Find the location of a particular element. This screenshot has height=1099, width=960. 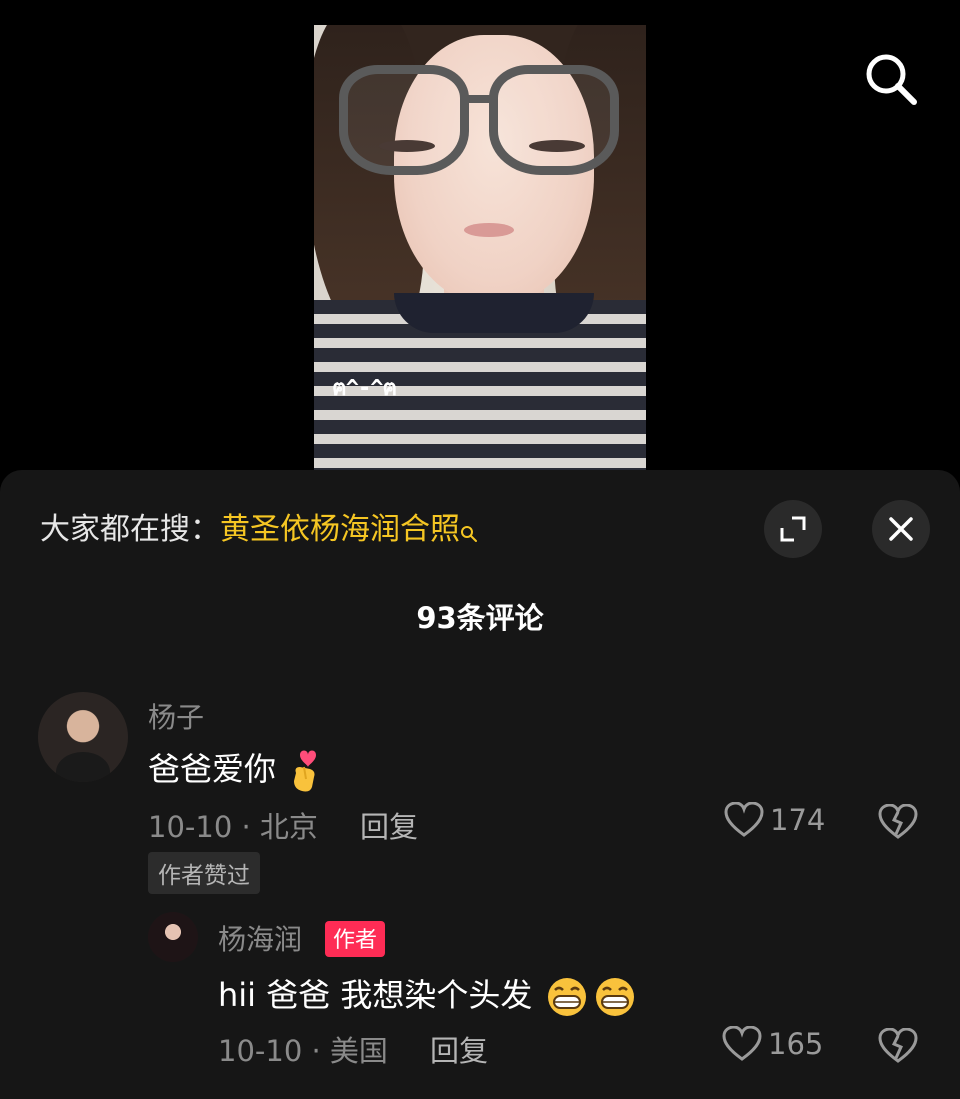

trending-search: 大家都在搜：黄圣依杨海润合照 is located at coordinates (259, 532).